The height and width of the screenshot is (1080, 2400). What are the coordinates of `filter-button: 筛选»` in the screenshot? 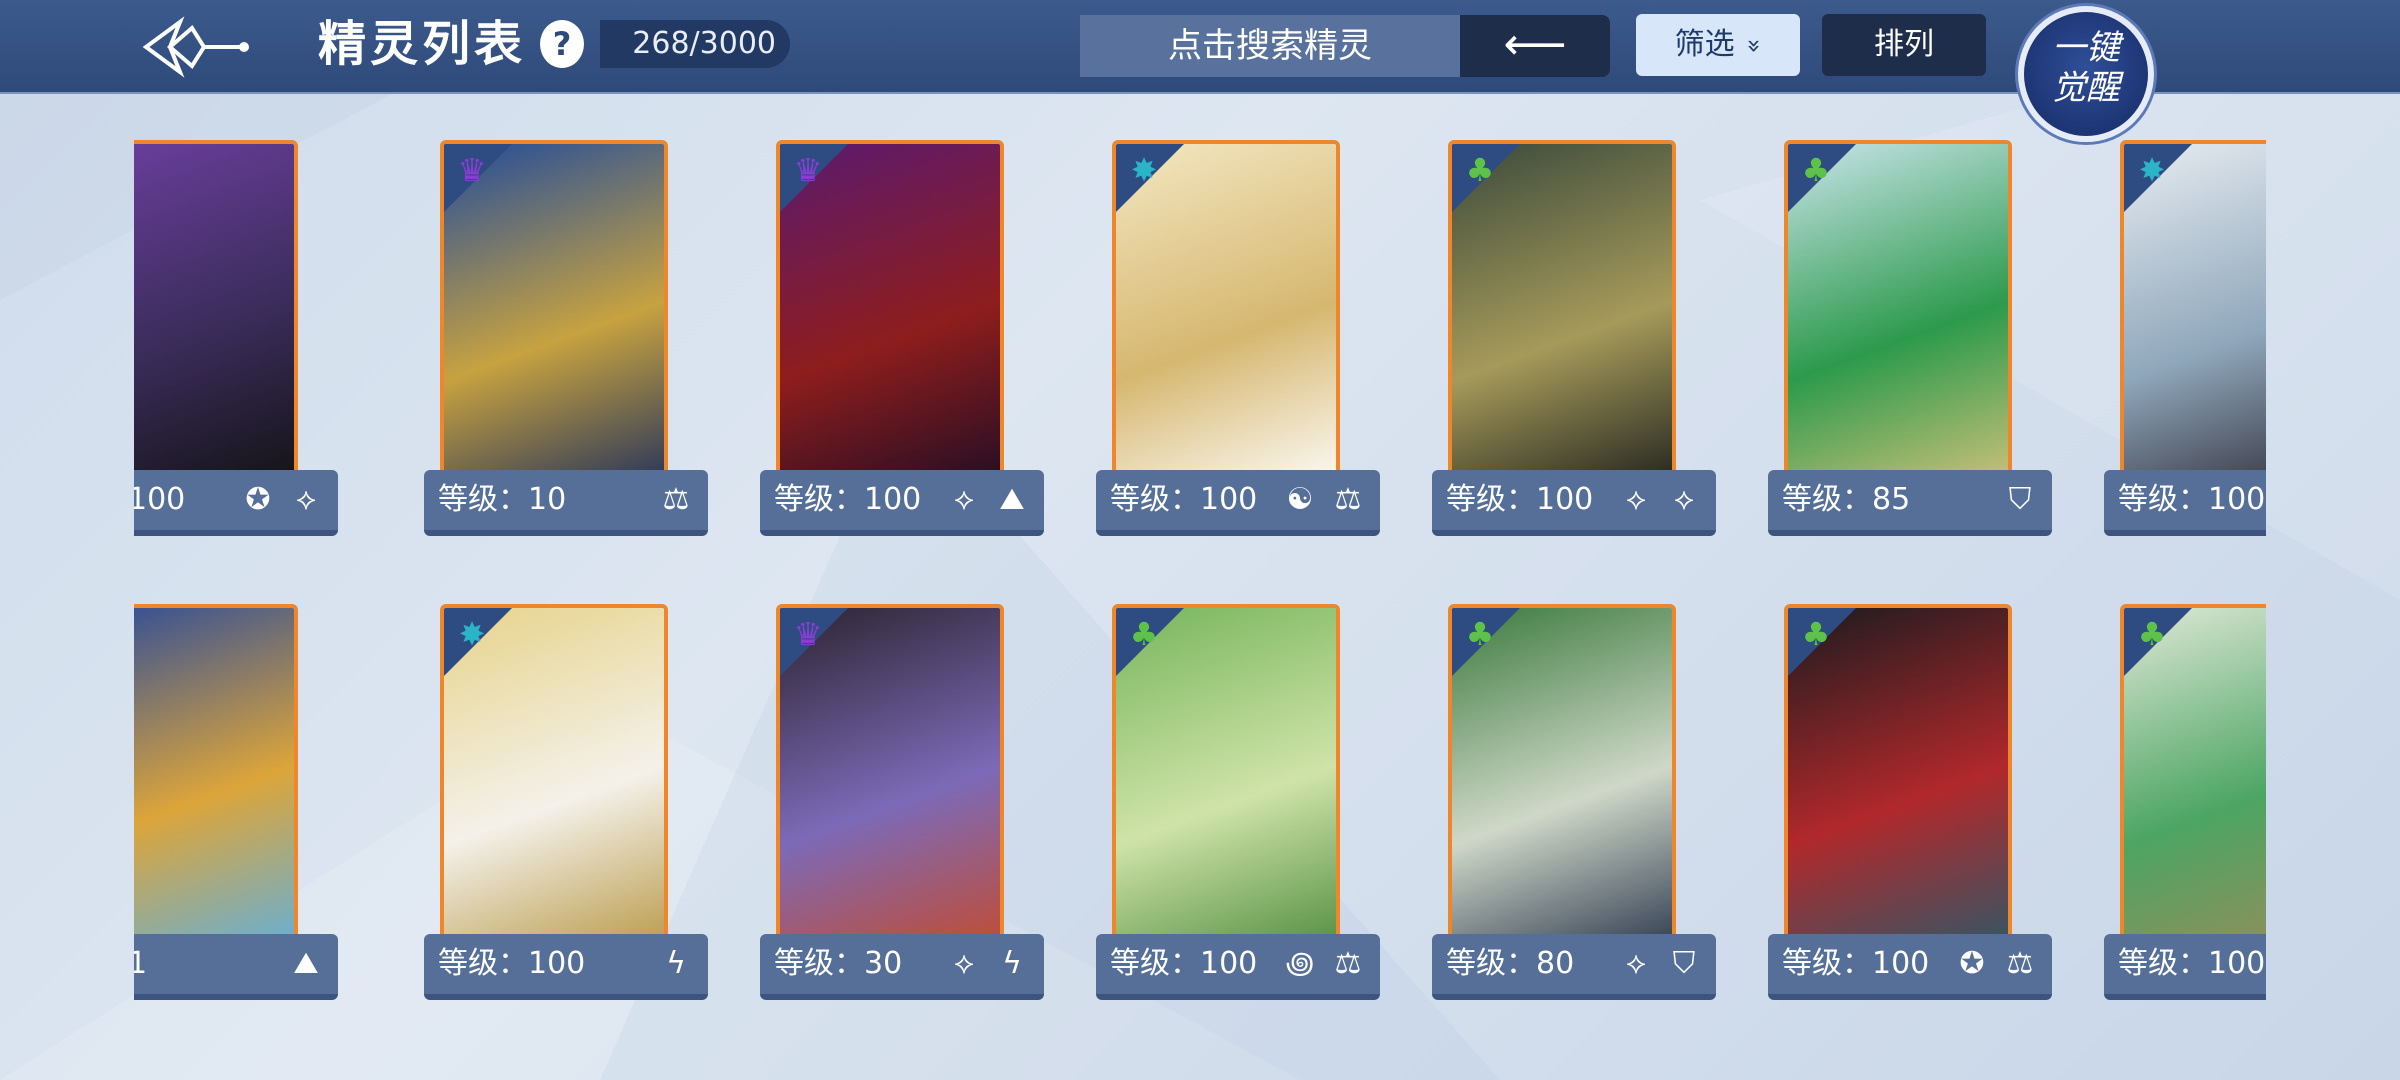 It's located at (1718, 45).